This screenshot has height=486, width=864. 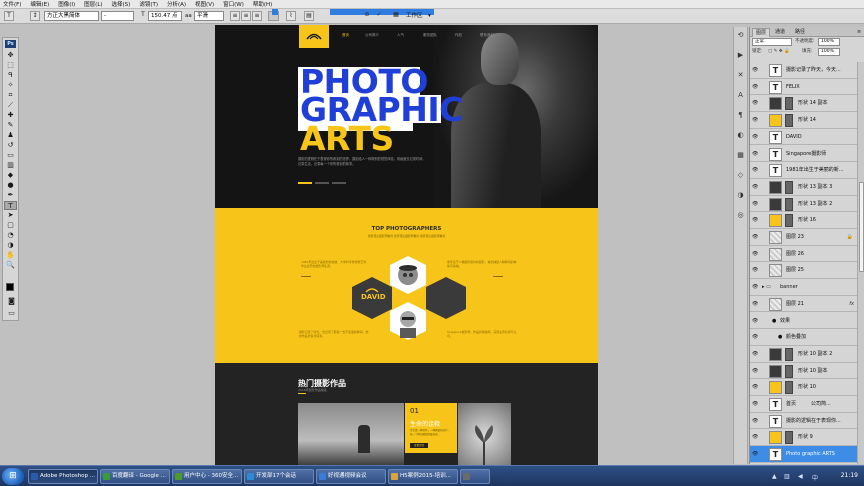 I want to click on font-style-select: -, so click(x=117, y=16).